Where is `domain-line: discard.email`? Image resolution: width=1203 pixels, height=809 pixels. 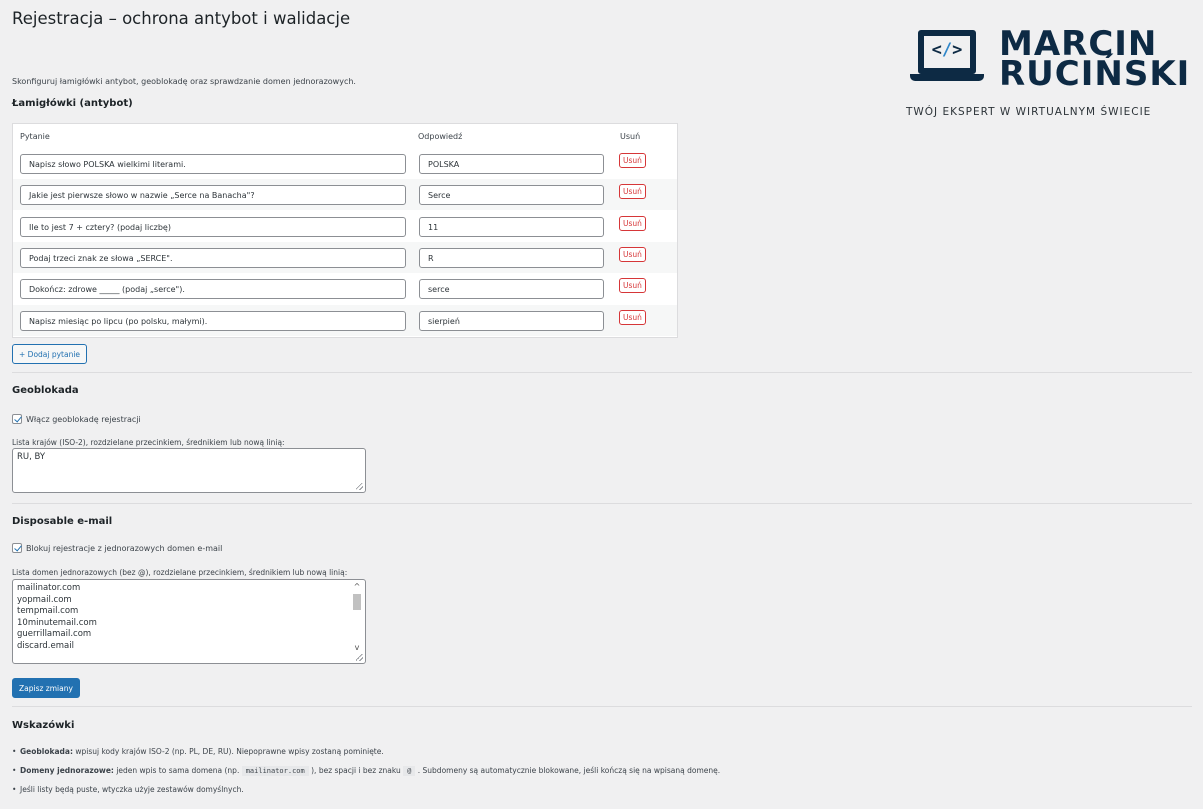
domain-line: discard.email is located at coordinates (45, 645).